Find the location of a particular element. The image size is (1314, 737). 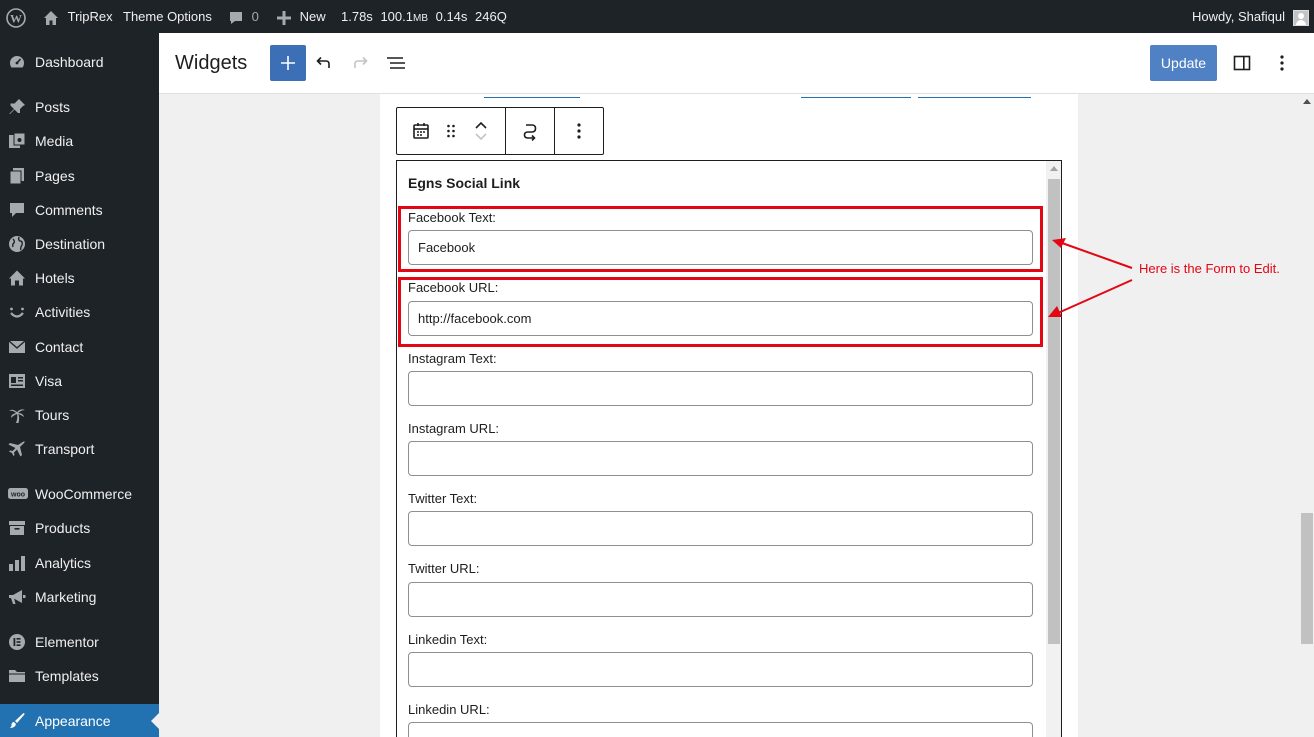

annotation-arrows is located at coordinates (1090, 277).